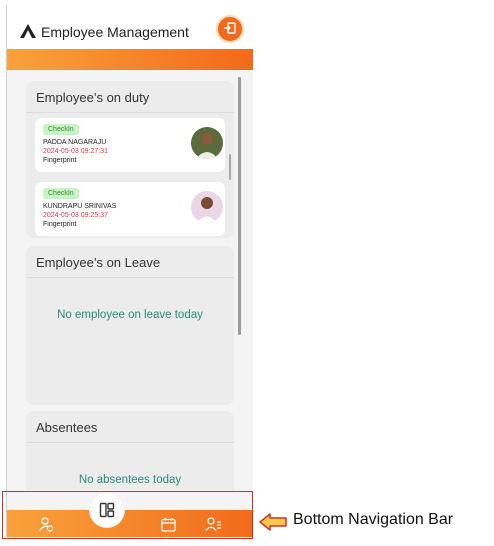 The image size is (494, 546). Describe the element at coordinates (239, 206) in the screenshot. I see `scrollbar` at that location.